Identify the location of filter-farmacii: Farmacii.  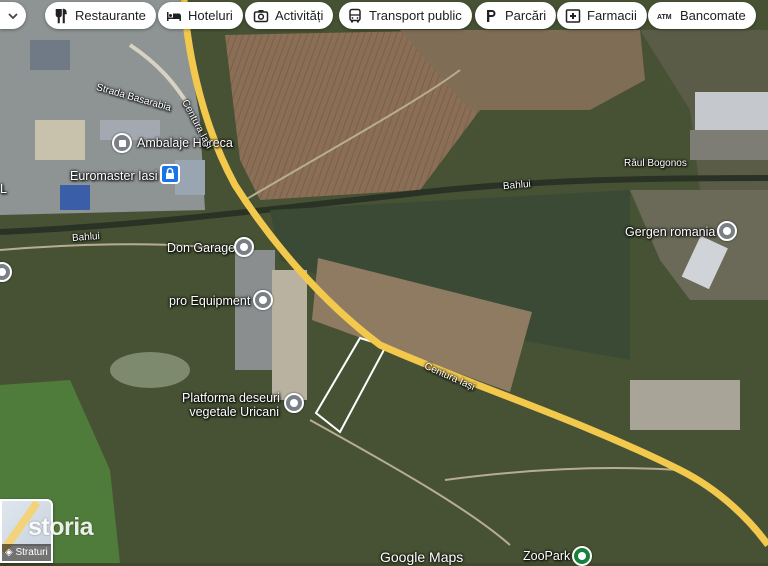
(602, 15).